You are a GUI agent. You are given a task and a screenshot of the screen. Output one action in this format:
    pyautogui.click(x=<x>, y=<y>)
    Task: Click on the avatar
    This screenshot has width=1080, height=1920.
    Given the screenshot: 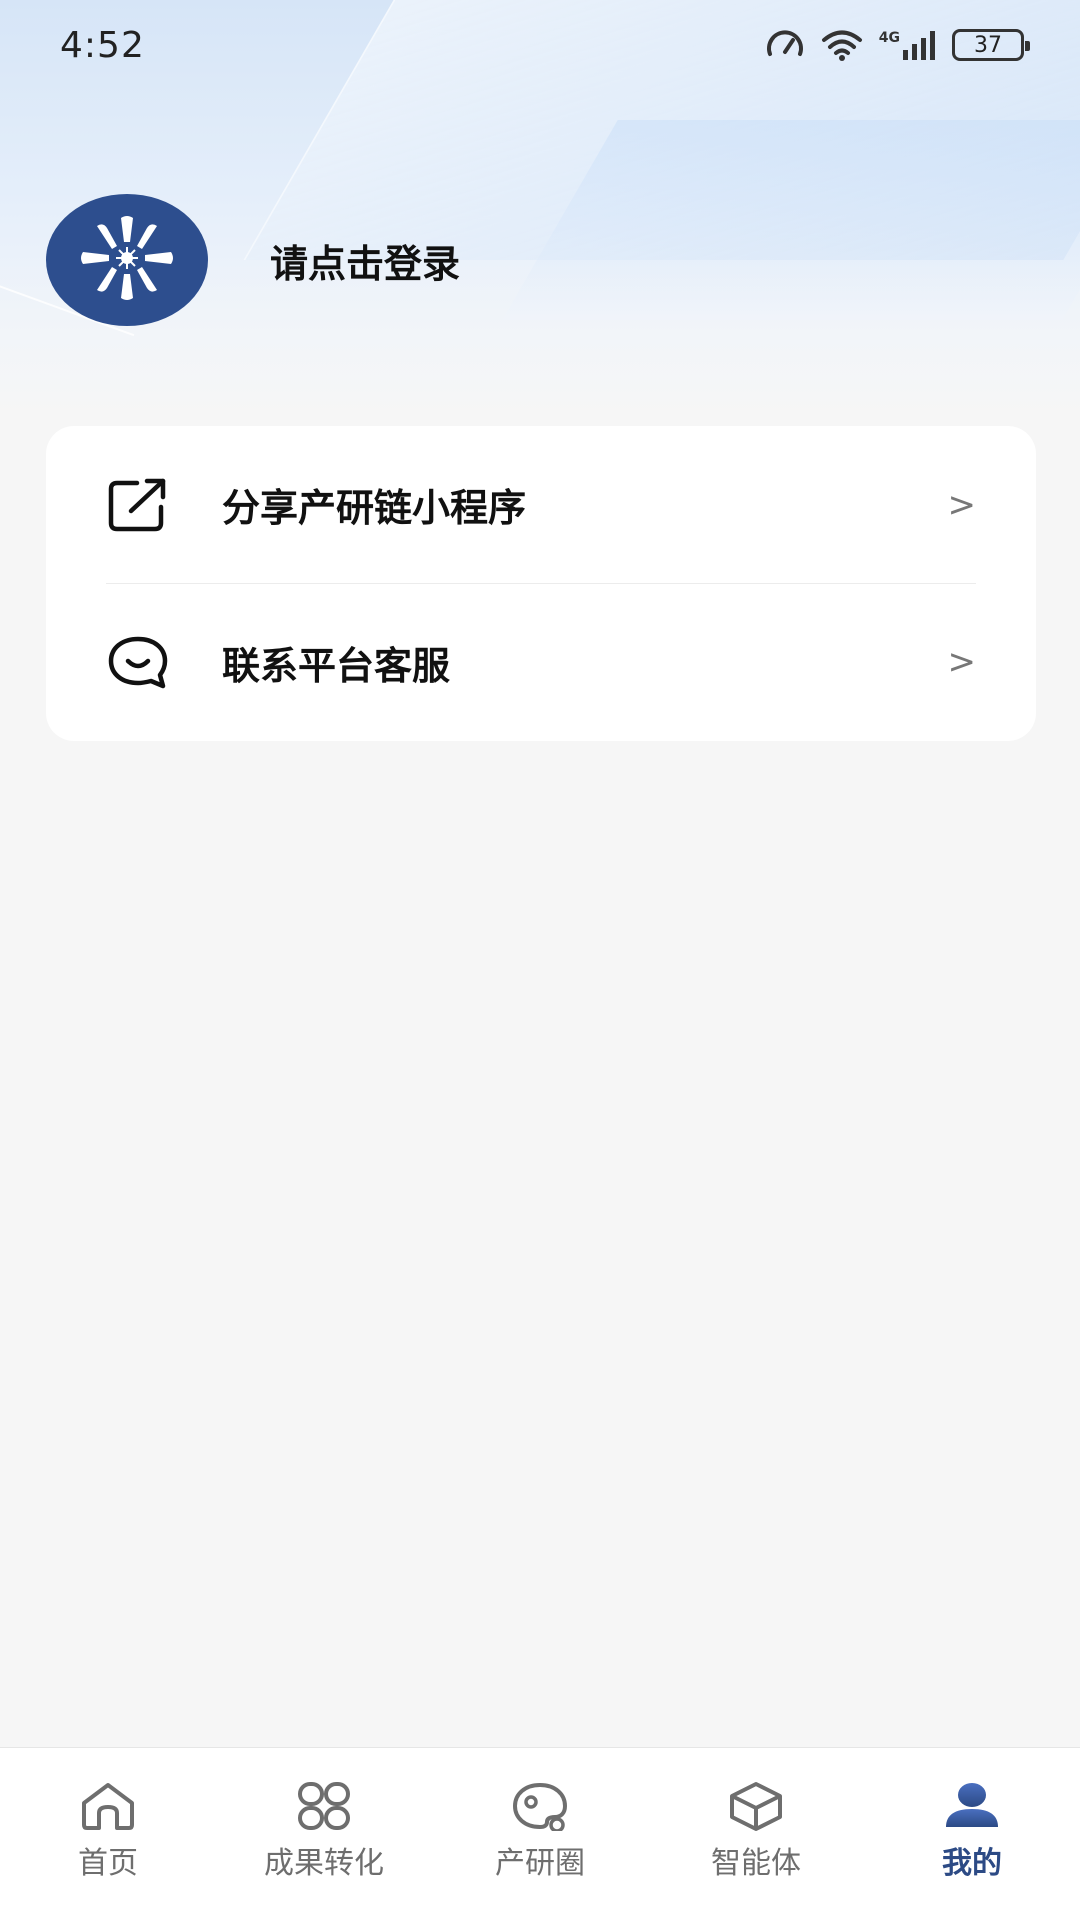 What is the action you would take?
    pyautogui.click(x=127, y=260)
    